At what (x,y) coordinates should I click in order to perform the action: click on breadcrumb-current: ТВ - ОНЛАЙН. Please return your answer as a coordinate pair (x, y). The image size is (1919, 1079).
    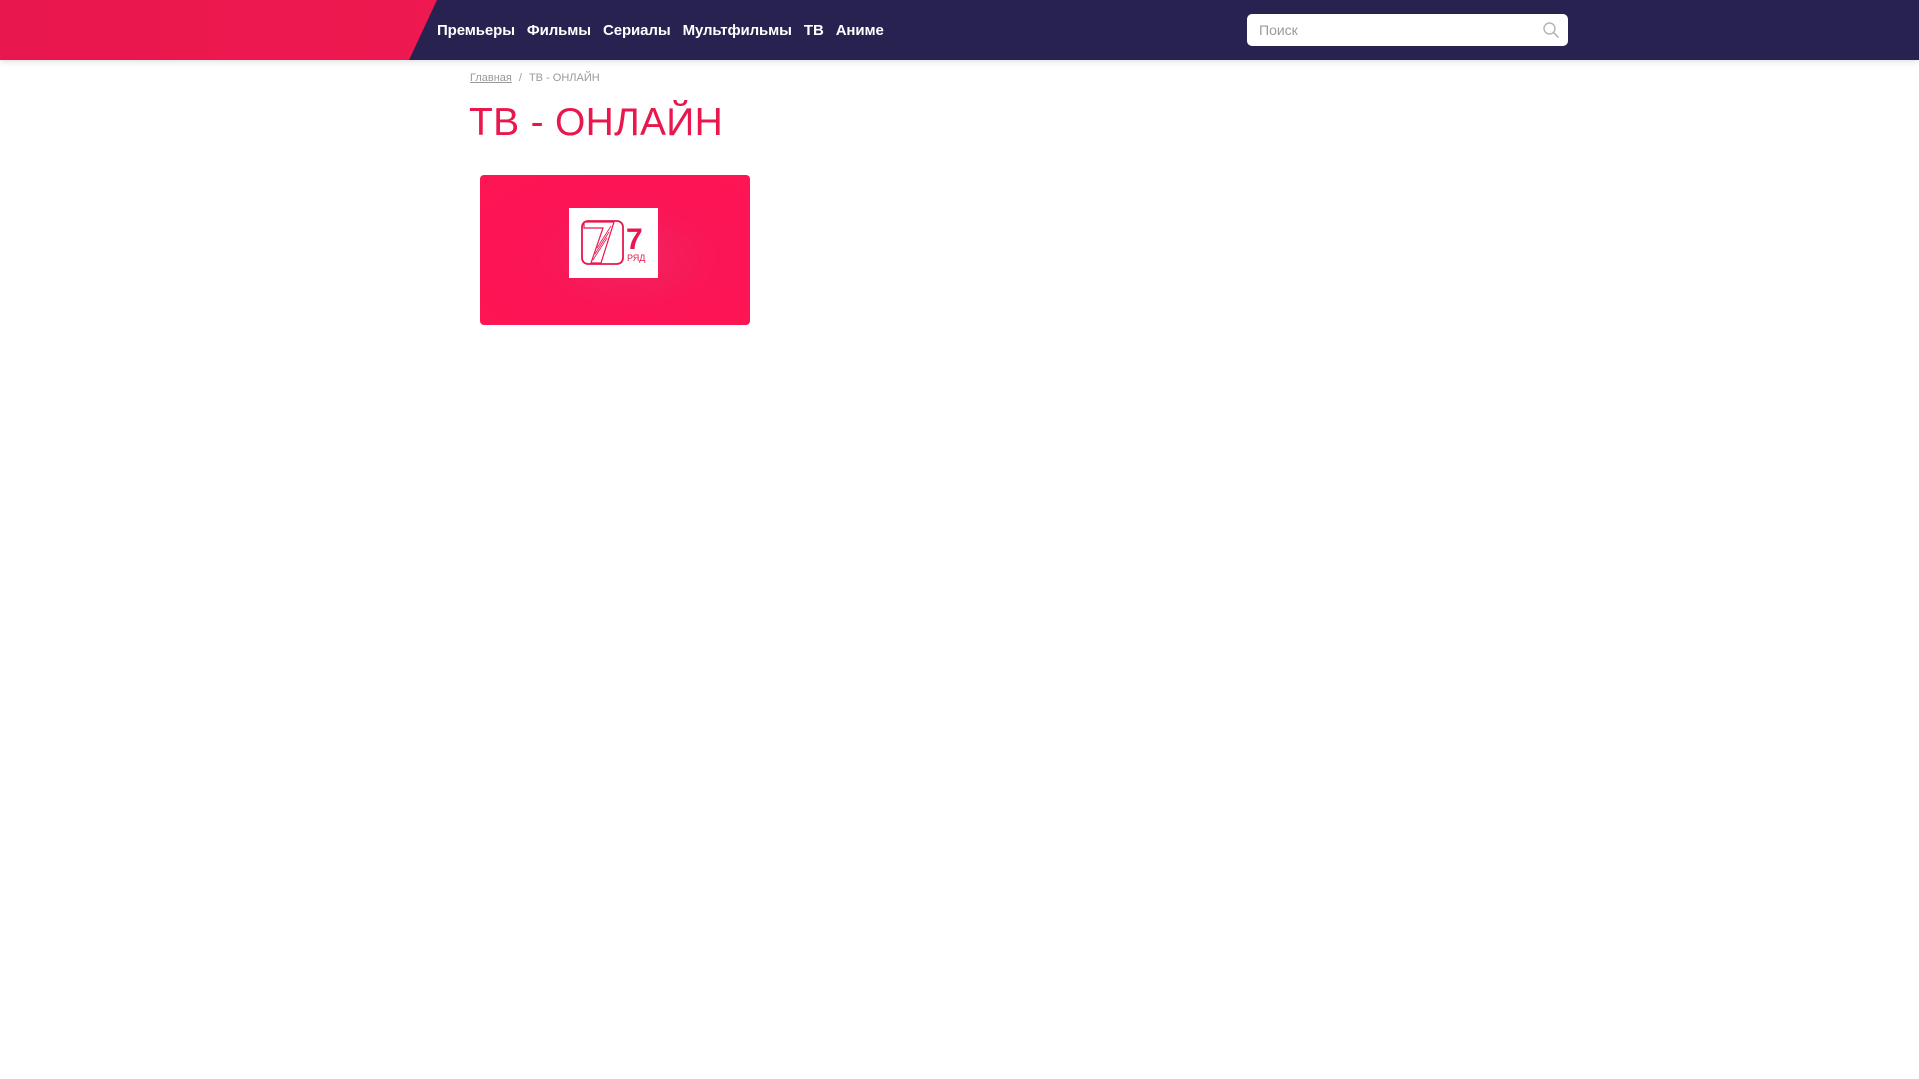
    Looking at the image, I should click on (564, 78).